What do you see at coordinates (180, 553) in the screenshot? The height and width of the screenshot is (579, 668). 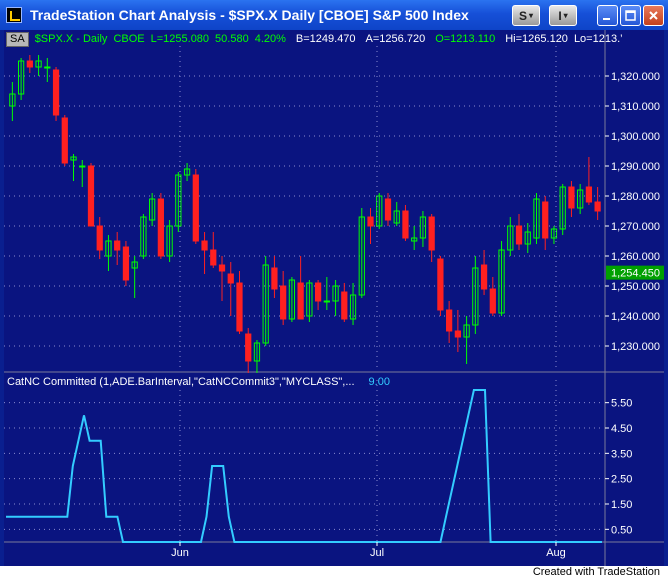 I see `time-axis-label: Jun` at bounding box center [180, 553].